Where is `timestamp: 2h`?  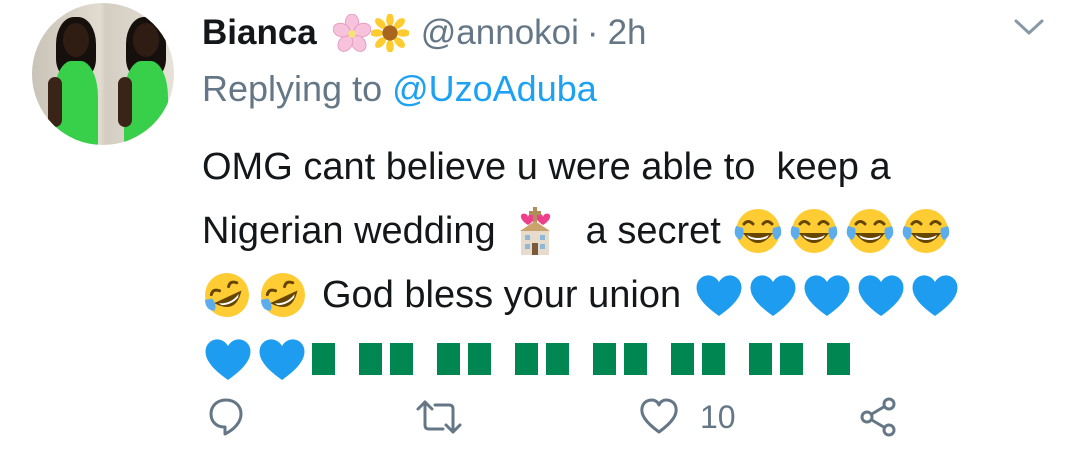 timestamp: 2h is located at coordinates (627, 33).